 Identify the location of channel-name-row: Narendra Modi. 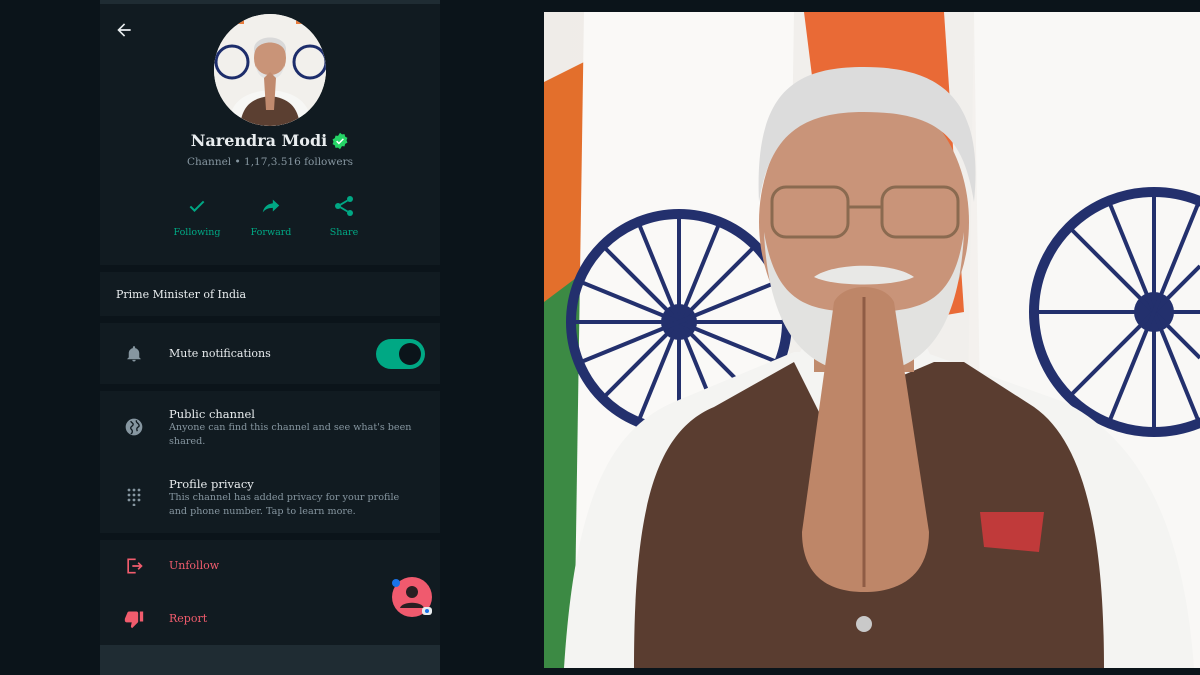
(270, 140).